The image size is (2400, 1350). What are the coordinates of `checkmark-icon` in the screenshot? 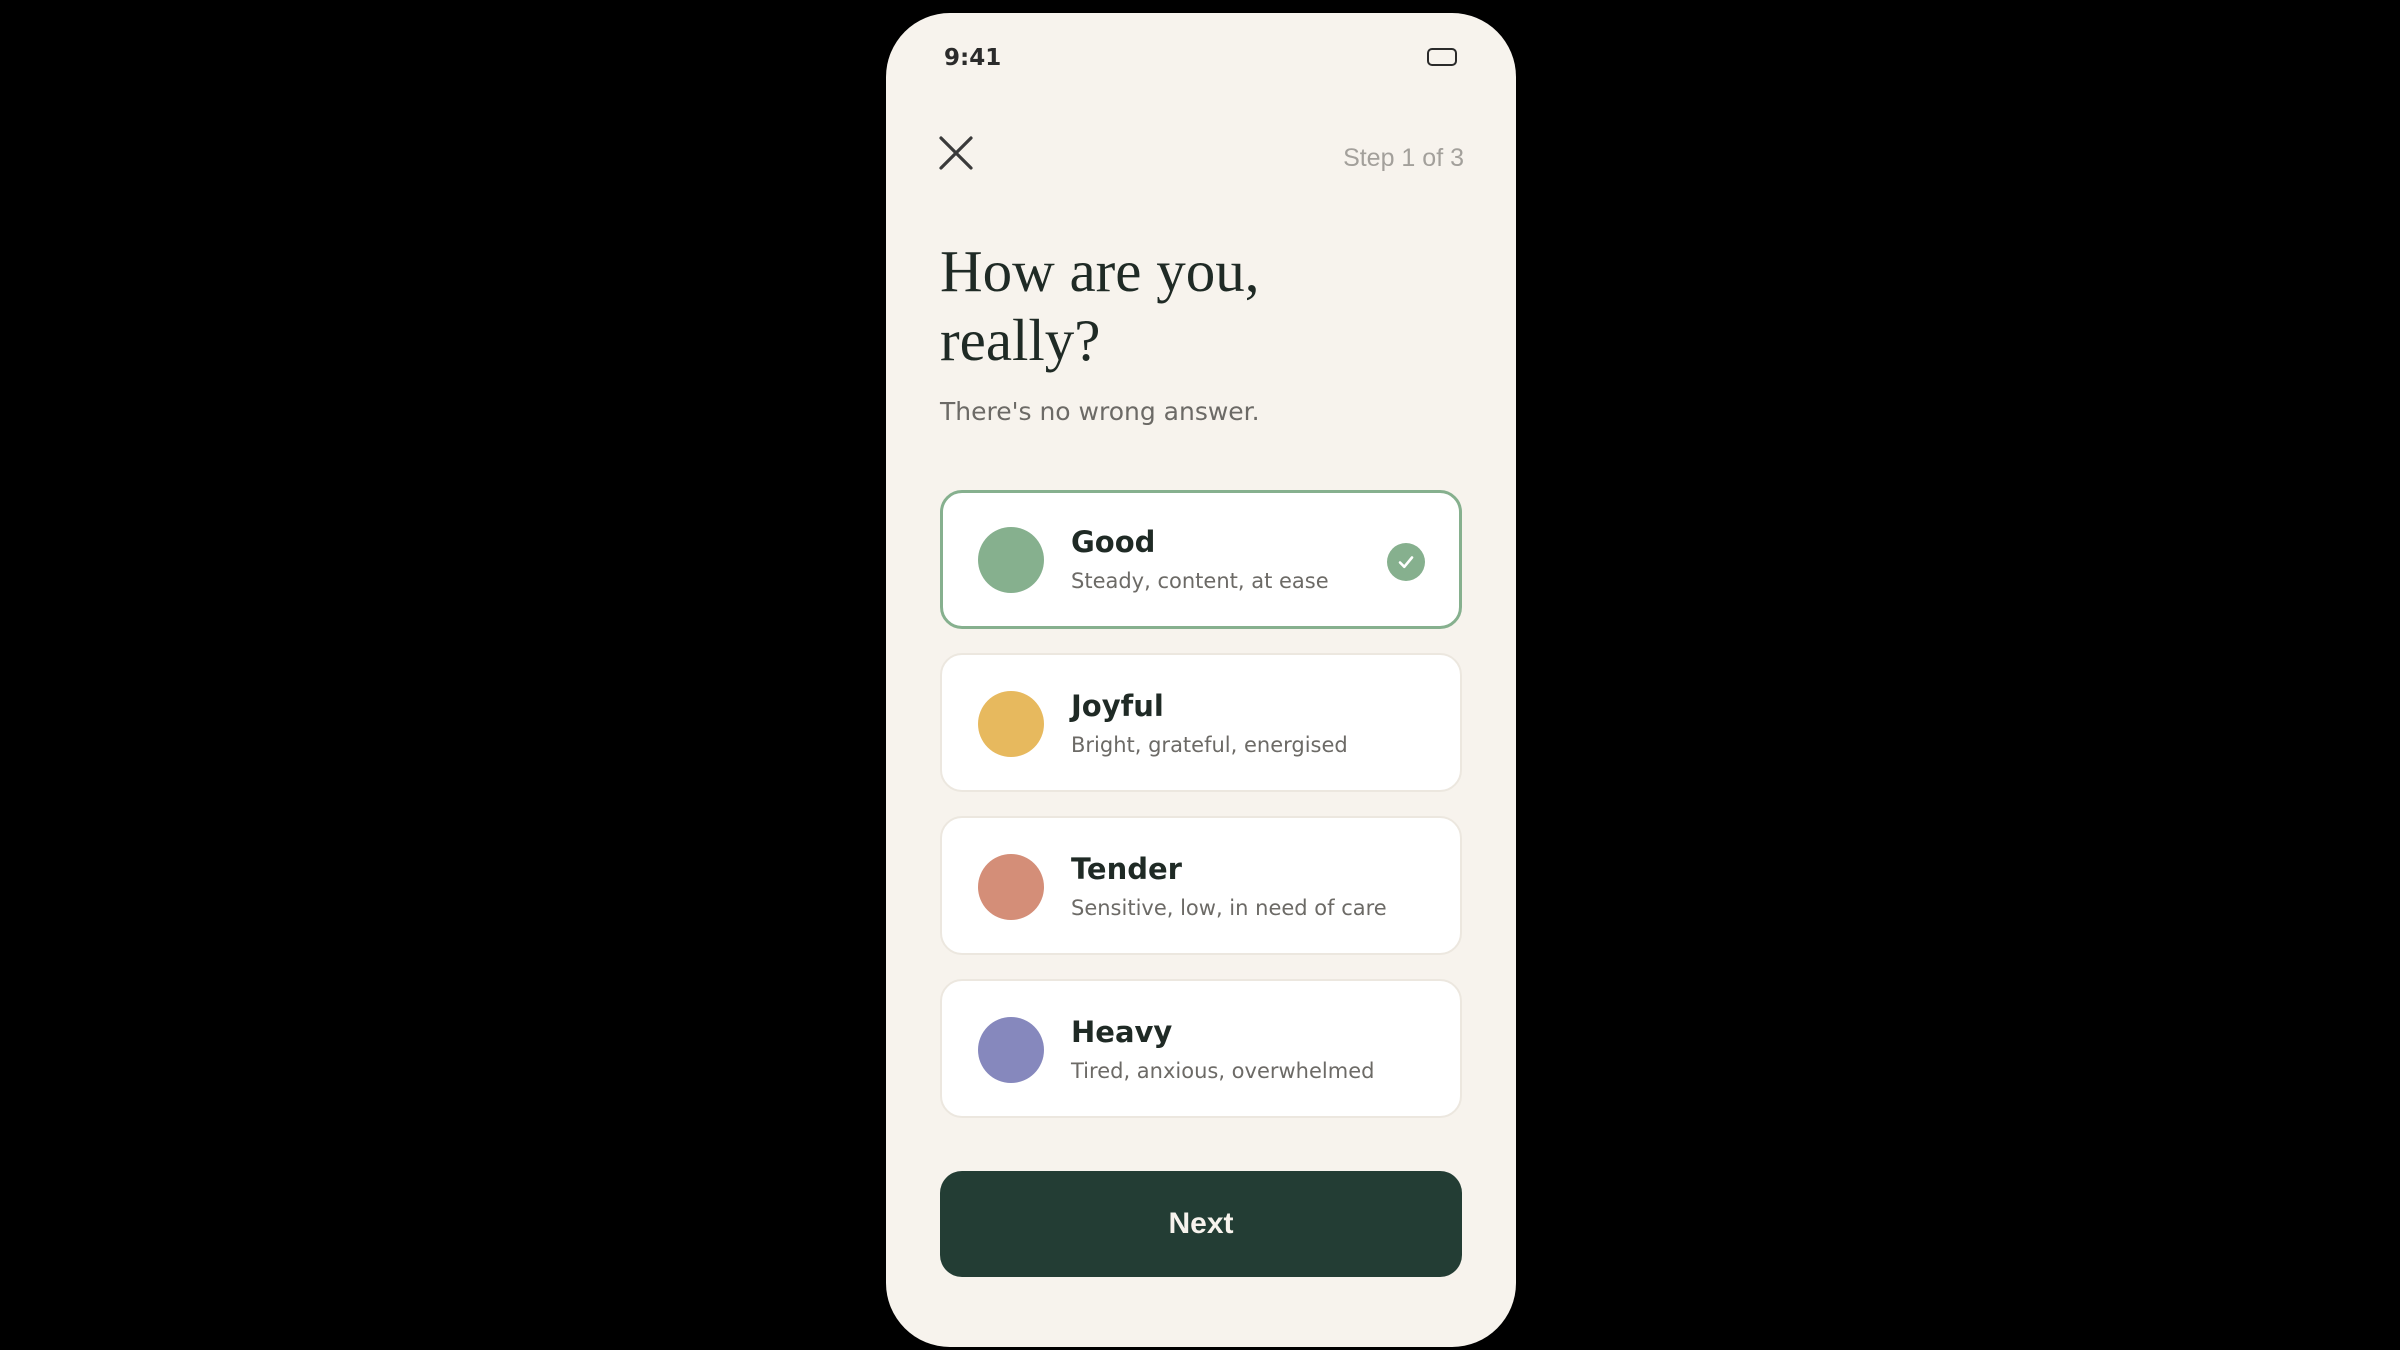 It's located at (1406, 562).